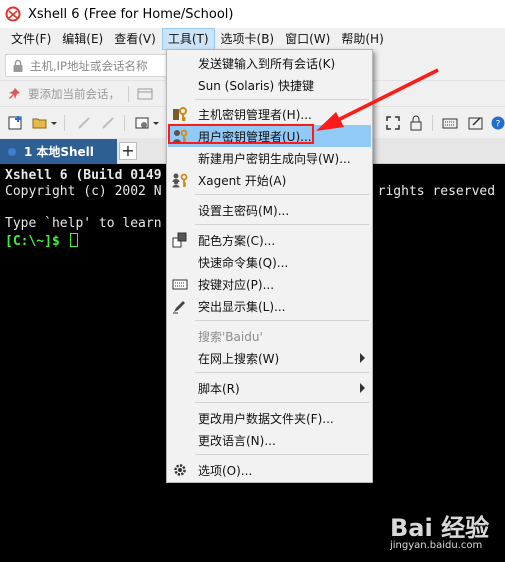 The width and height of the screenshot is (505, 562). I want to click on menu-item-xagent-start: Xagent 开始(A), so click(269, 180).